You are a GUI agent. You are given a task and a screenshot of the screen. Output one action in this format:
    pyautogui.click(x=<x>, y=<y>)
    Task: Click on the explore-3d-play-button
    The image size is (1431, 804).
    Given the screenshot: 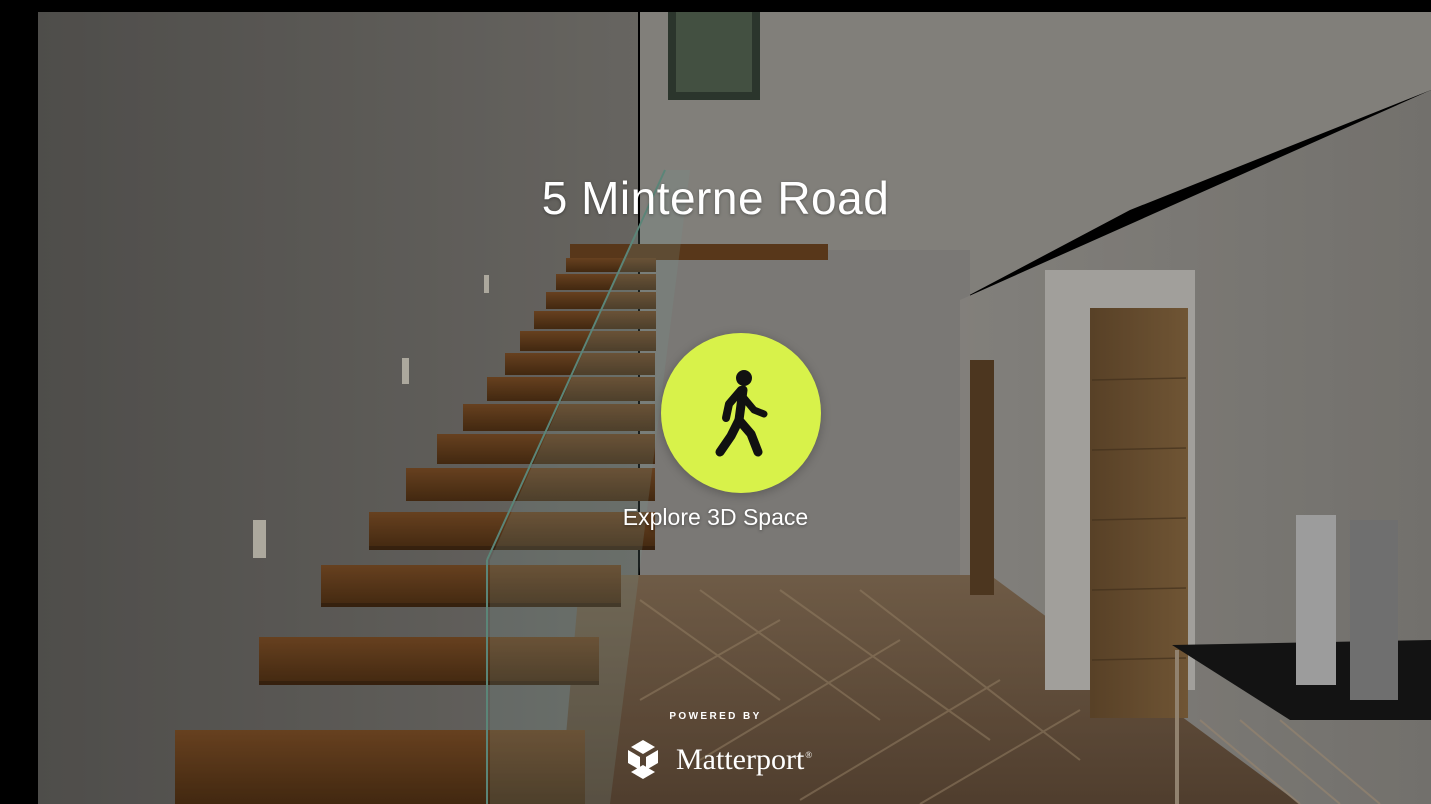 What is the action you would take?
    pyautogui.click(x=741, y=413)
    